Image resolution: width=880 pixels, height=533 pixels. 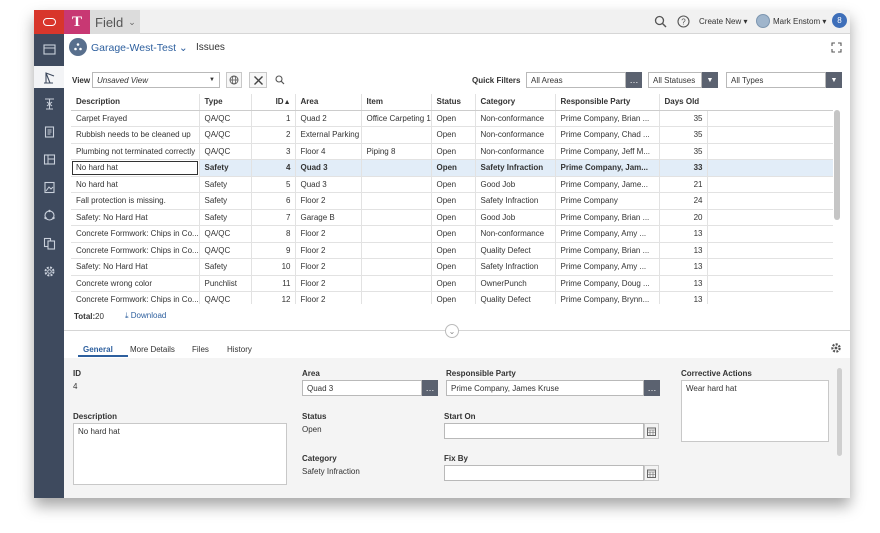 I want to click on sidebar-item-settings, so click(x=49, y=271).